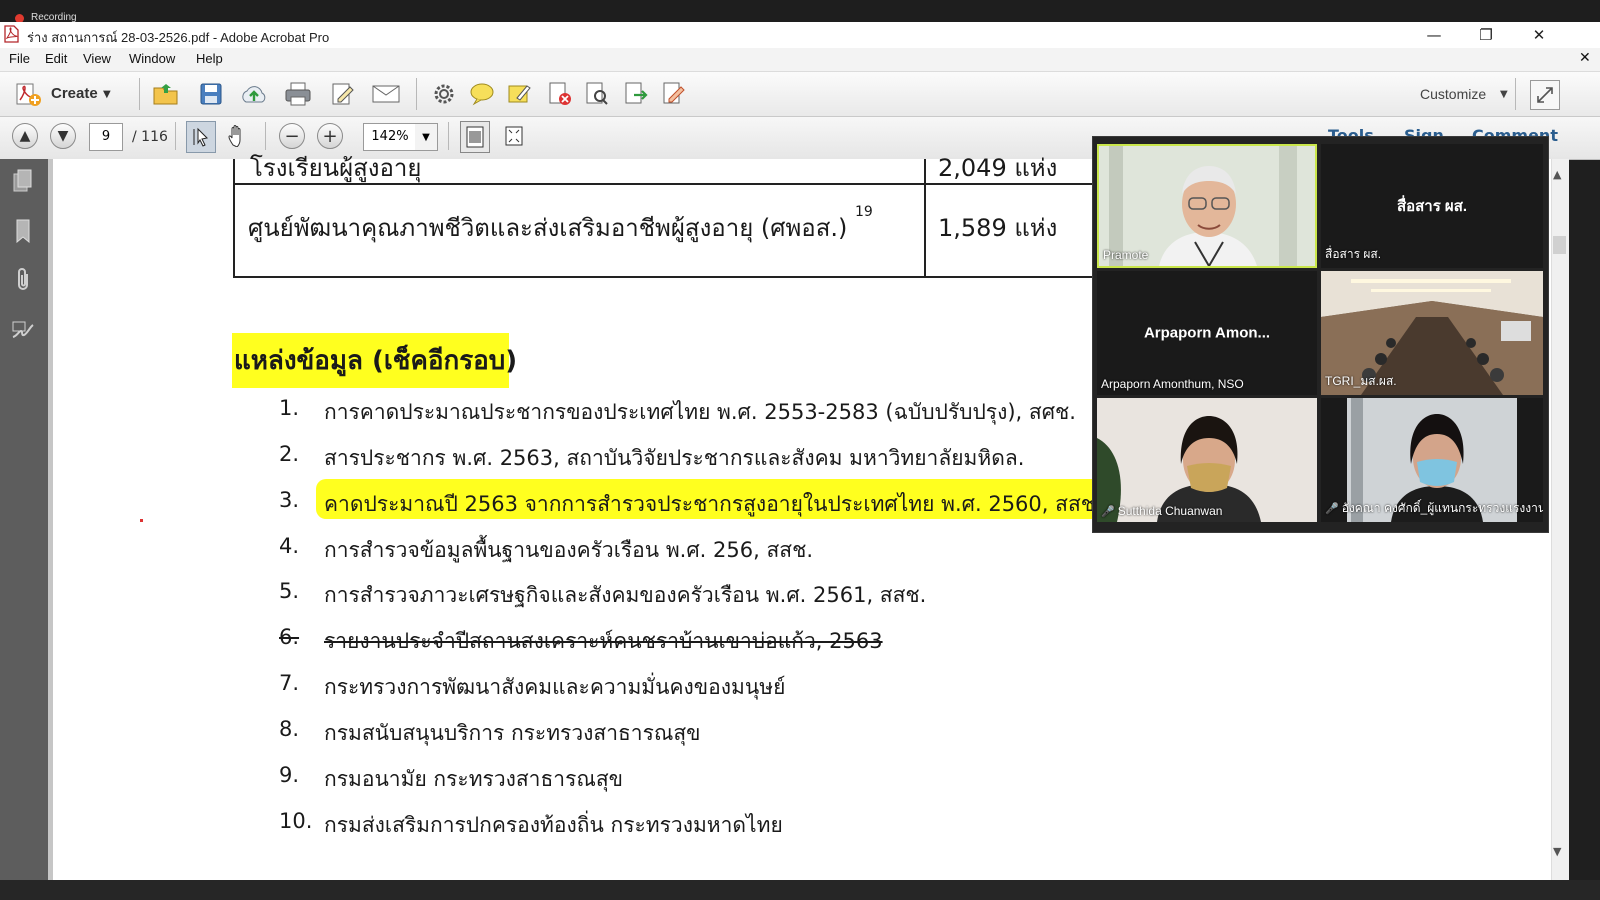  I want to click on create-button: Create, so click(74, 93).